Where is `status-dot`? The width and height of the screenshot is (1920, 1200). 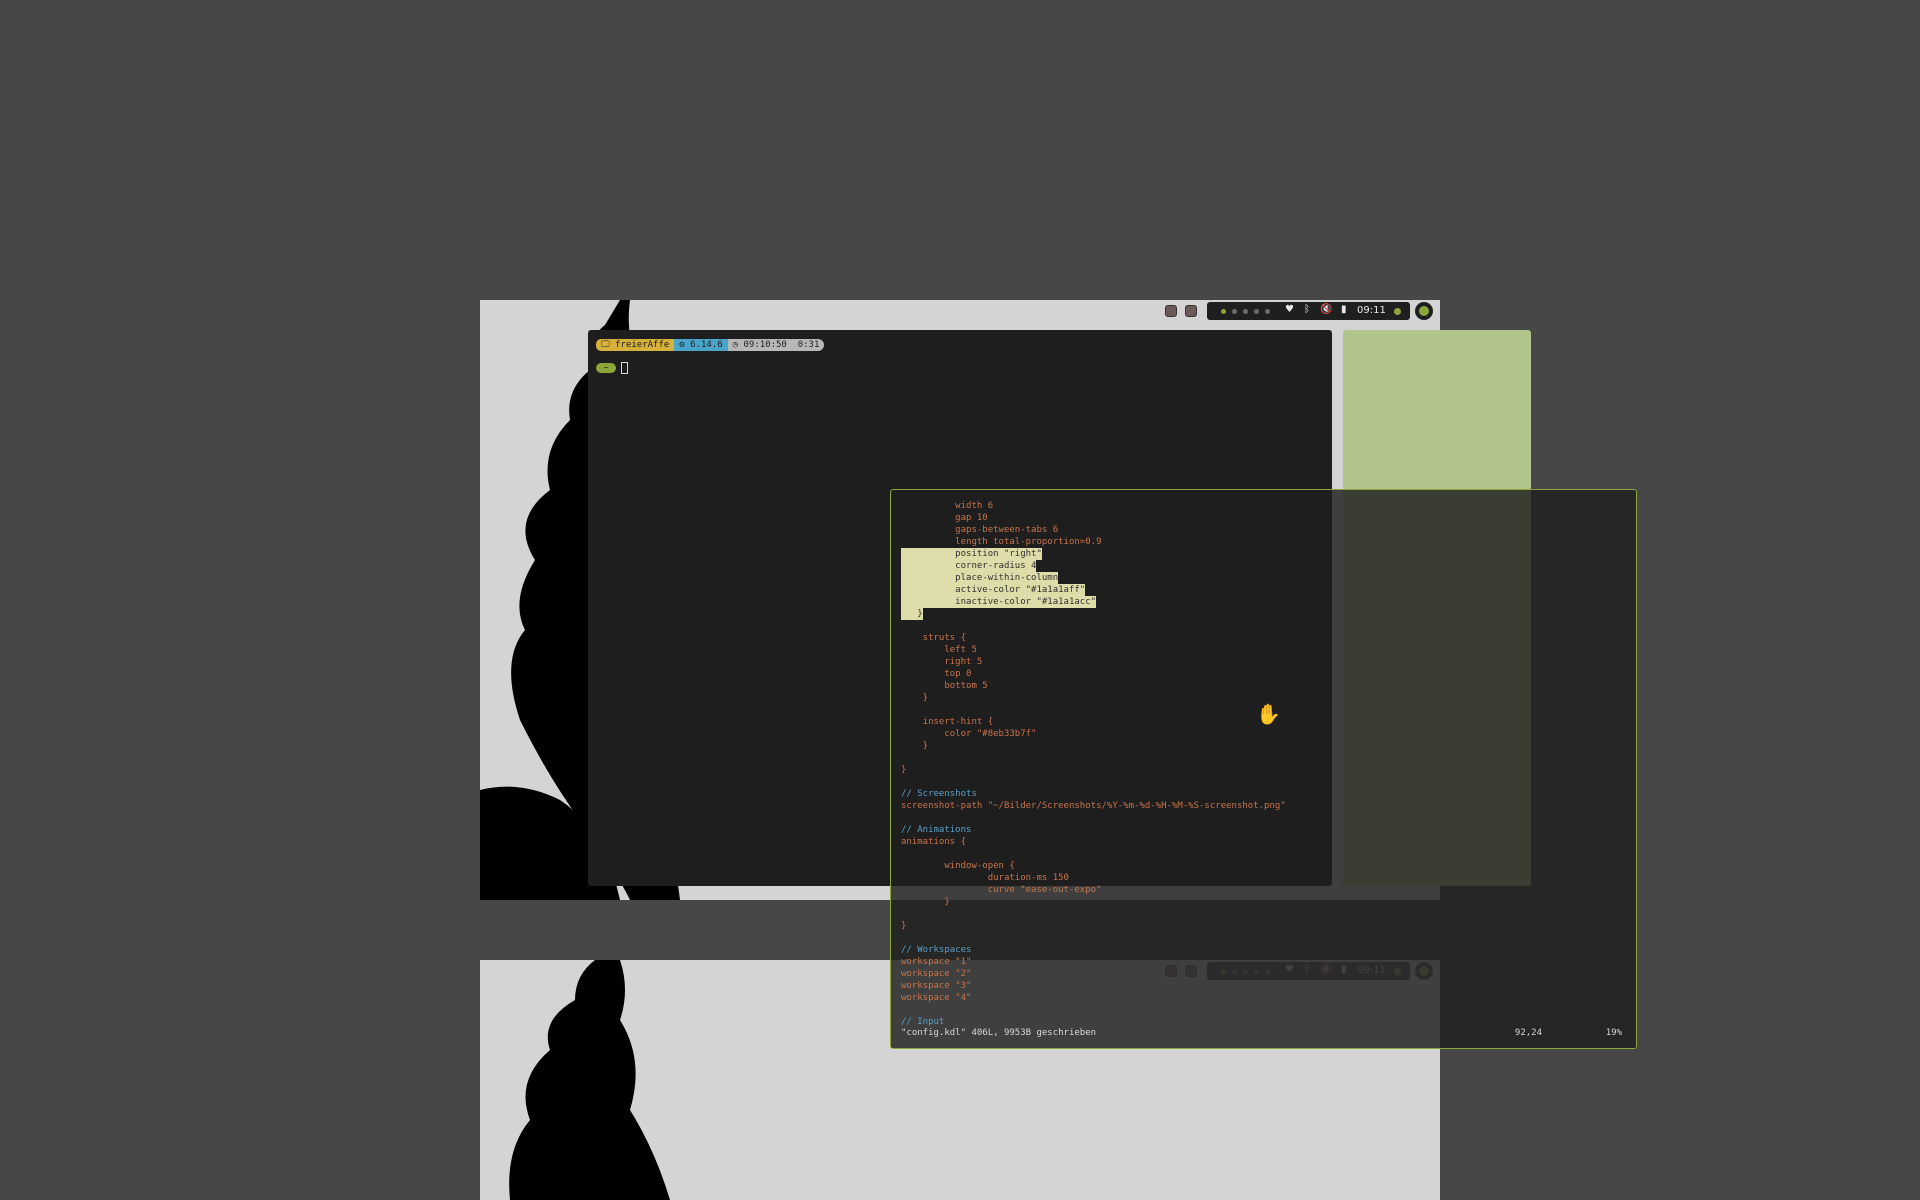 status-dot is located at coordinates (1397, 311).